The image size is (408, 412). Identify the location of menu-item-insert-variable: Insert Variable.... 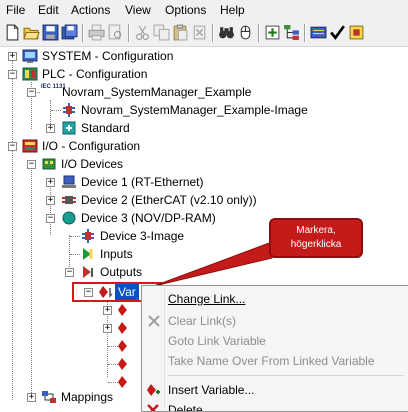
(275, 390).